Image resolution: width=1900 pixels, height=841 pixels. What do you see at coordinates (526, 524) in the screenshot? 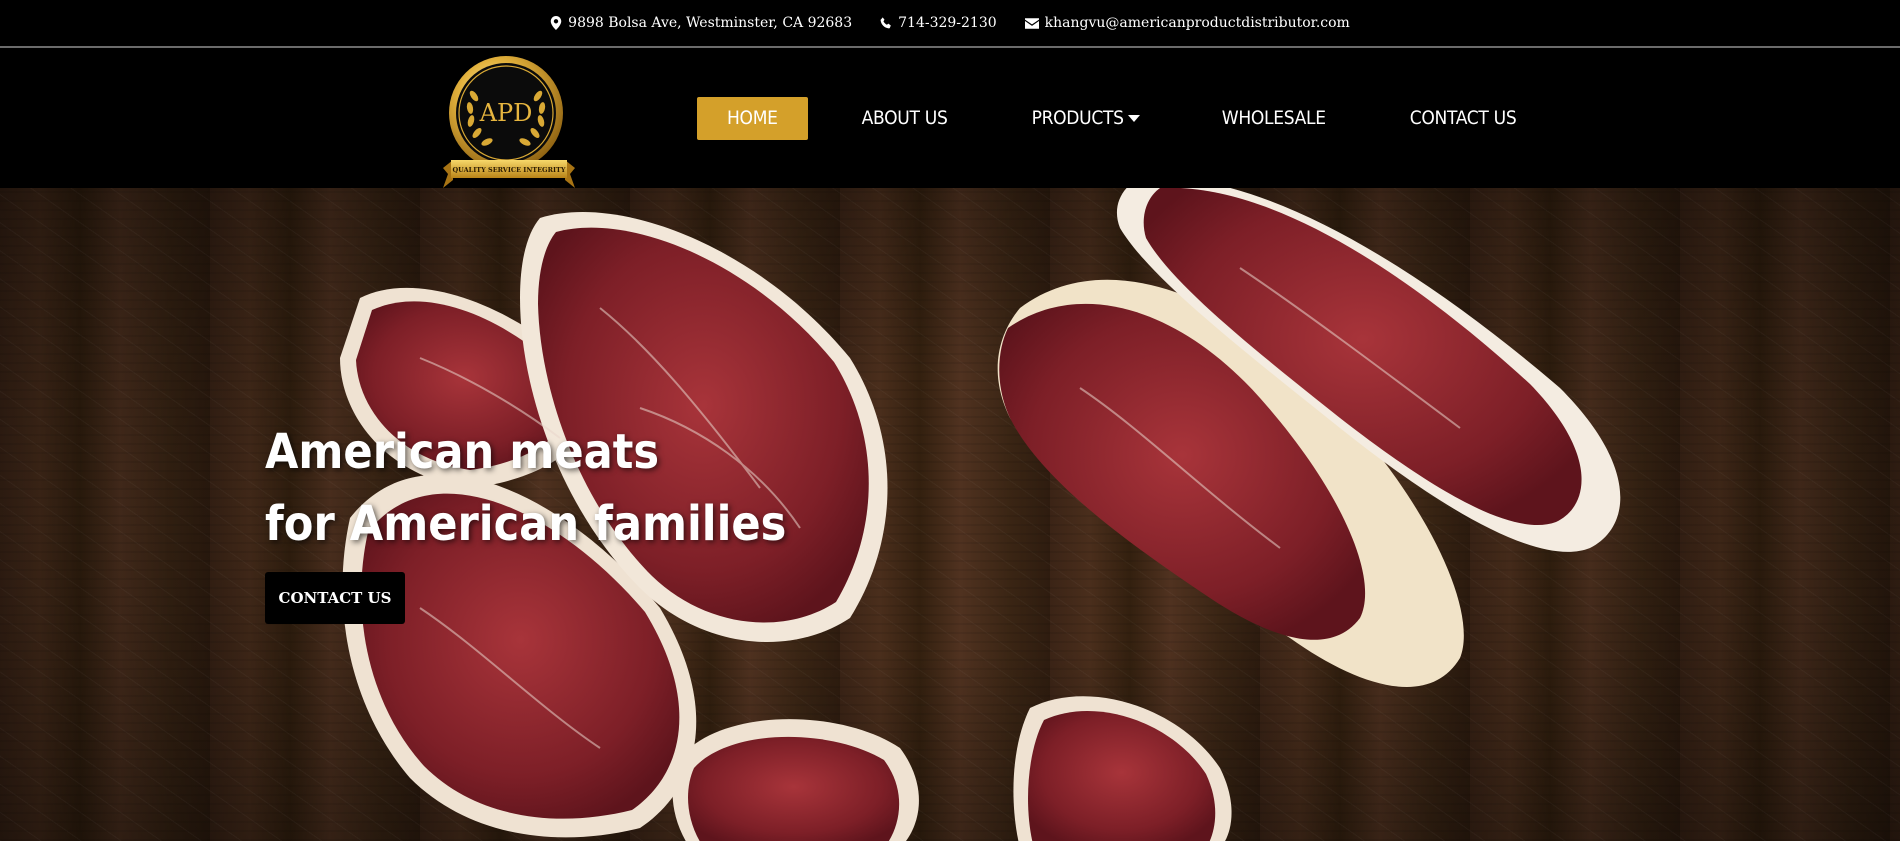
I see `hero-heading-line2: for American families` at bounding box center [526, 524].